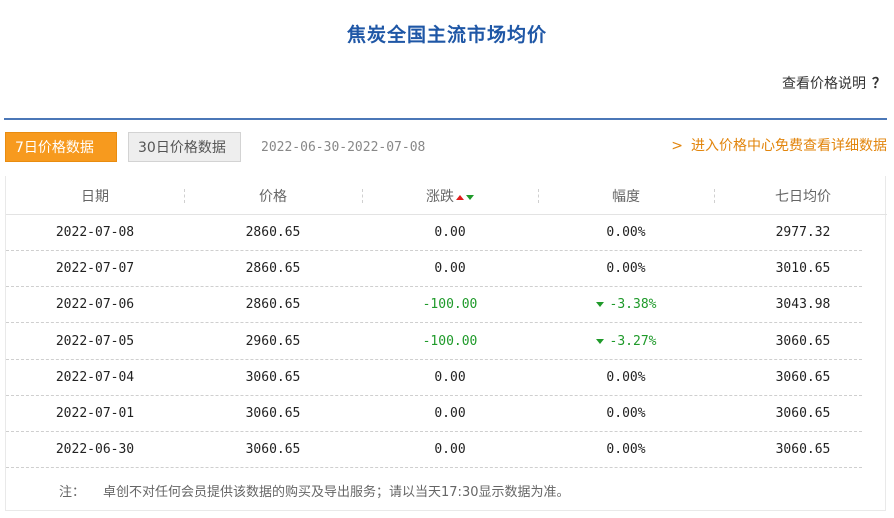 The height and width of the screenshot is (518, 894). Describe the element at coordinates (440, 197) in the screenshot. I see `header-change-label: 涨跌` at that location.